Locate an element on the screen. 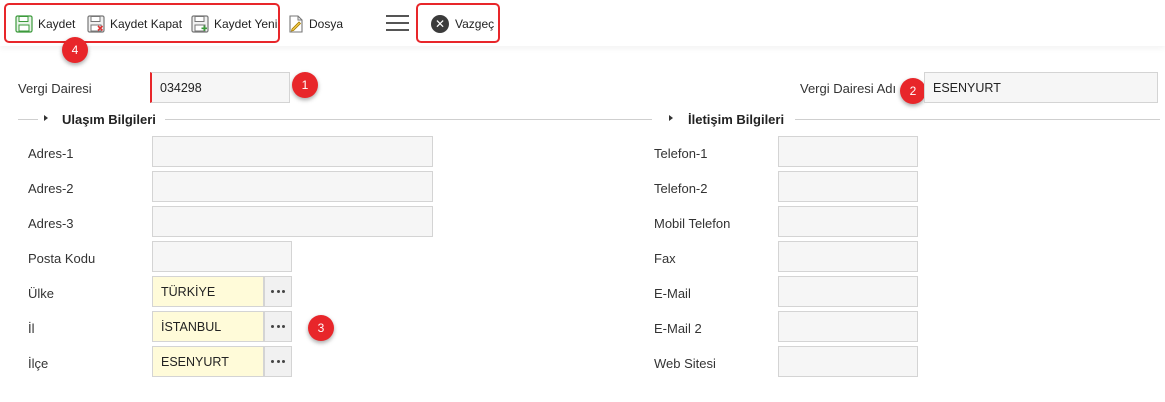 The height and width of the screenshot is (402, 1165). country-lookup-button is located at coordinates (278, 291).